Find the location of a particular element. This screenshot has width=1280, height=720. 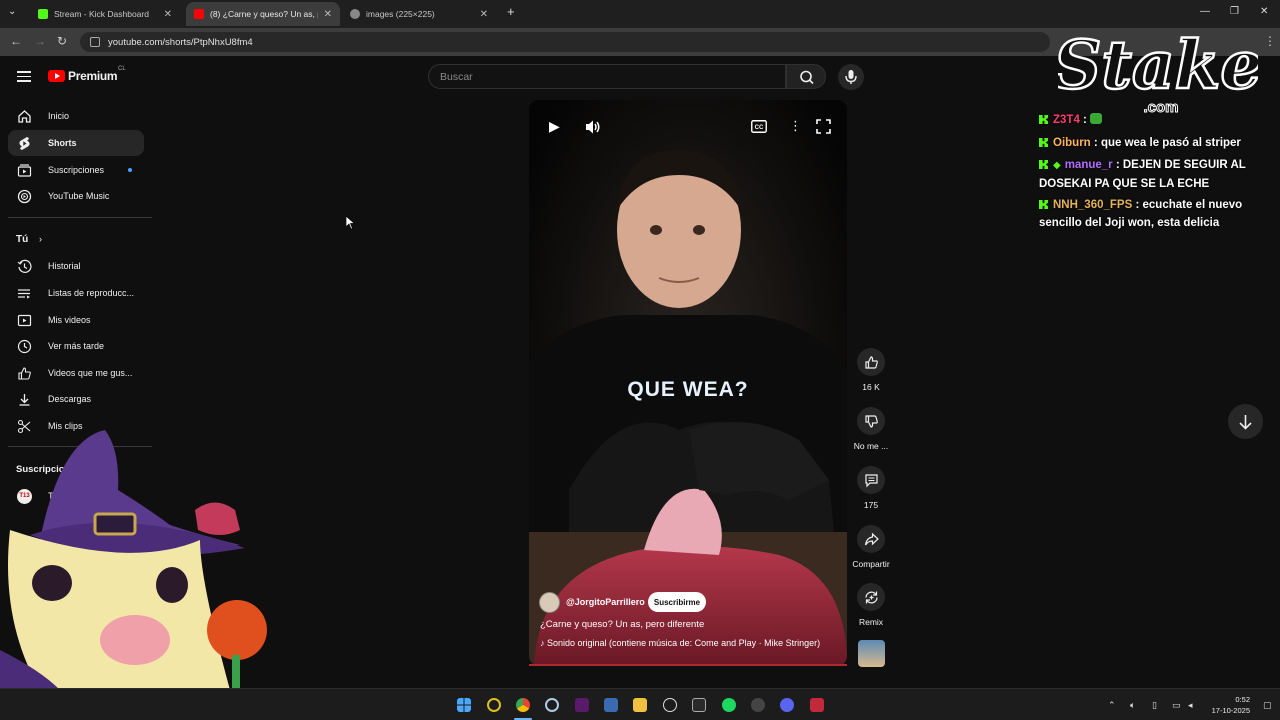

sidebar-item-shorts: Shorts is located at coordinates (76, 143).